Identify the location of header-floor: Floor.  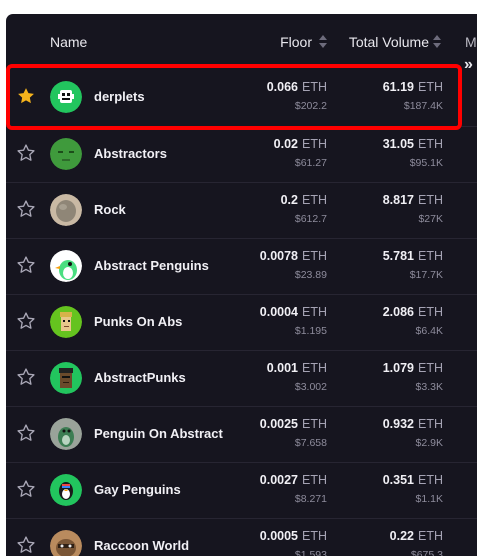
(296, 42).